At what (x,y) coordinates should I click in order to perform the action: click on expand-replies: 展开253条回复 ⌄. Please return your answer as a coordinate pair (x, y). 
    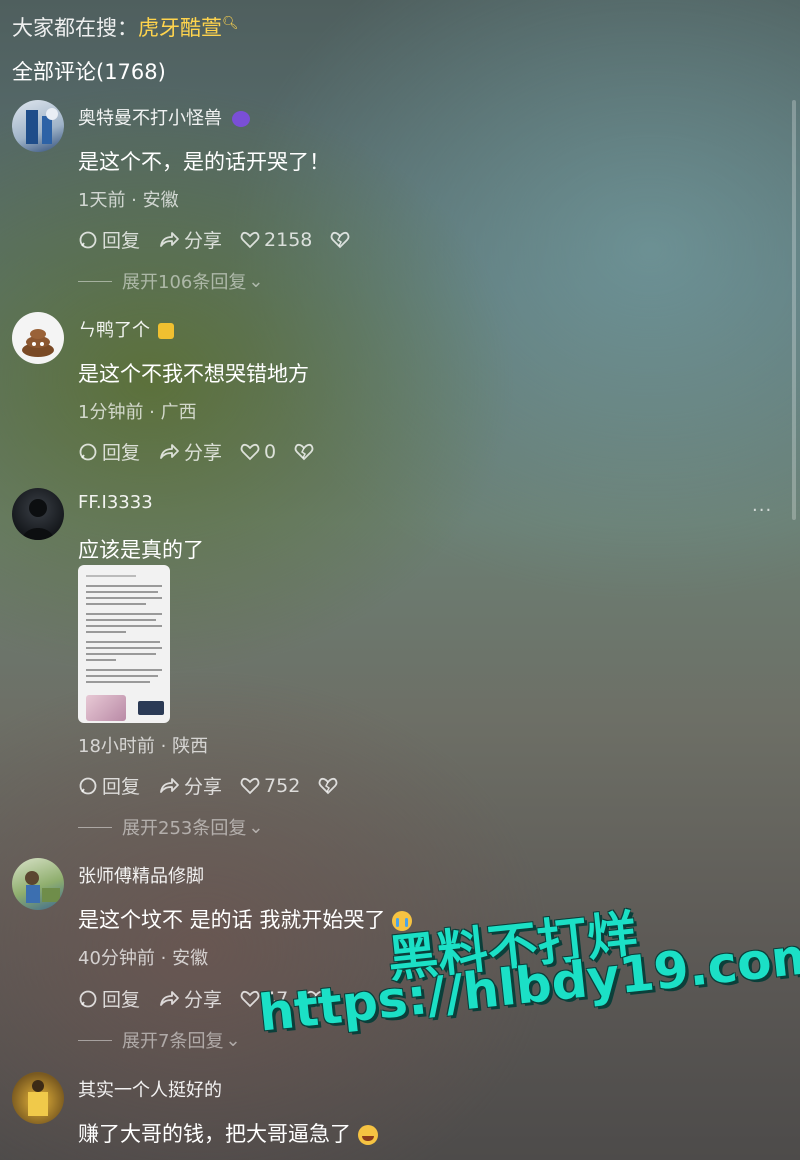
    Looking at the image, I should click on (170, 827).